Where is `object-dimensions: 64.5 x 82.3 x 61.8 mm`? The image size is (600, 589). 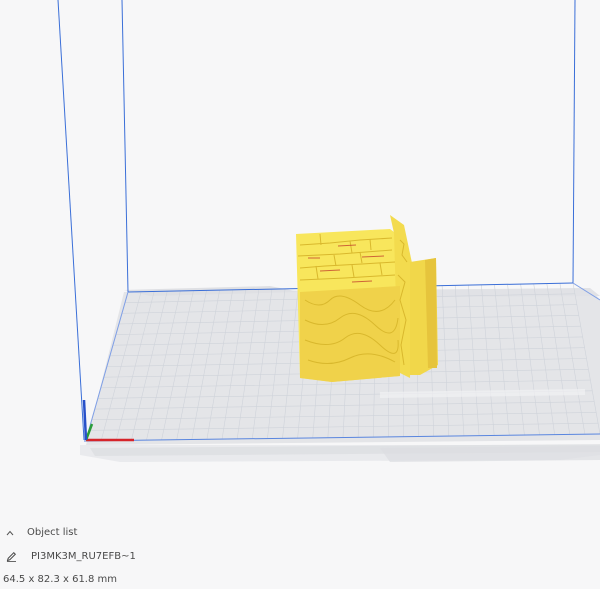 object-dimensions: 64.5 x 82.3 x 61.8 mm is located at coordinates (60, 579).